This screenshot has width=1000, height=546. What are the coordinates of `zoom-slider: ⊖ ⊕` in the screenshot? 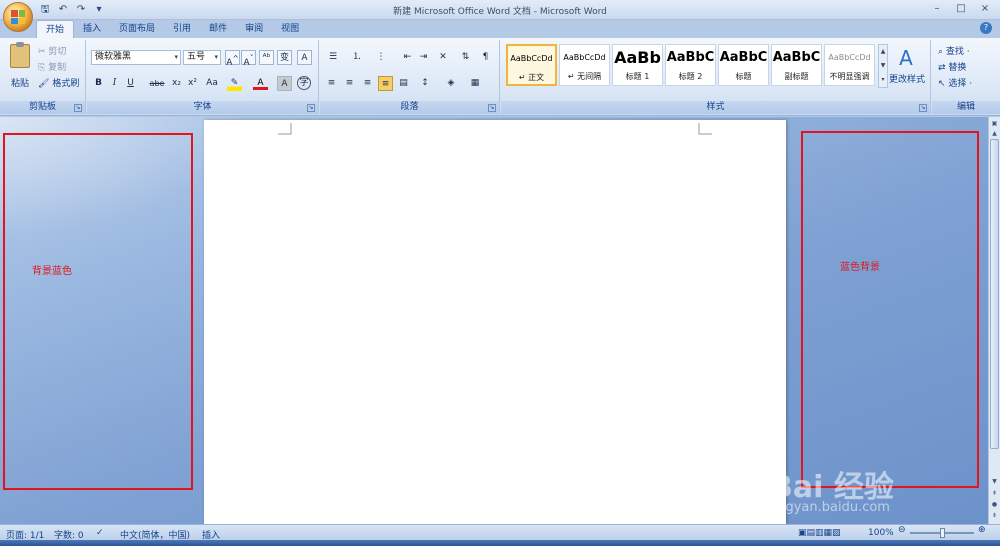 It's located at (943, 531).